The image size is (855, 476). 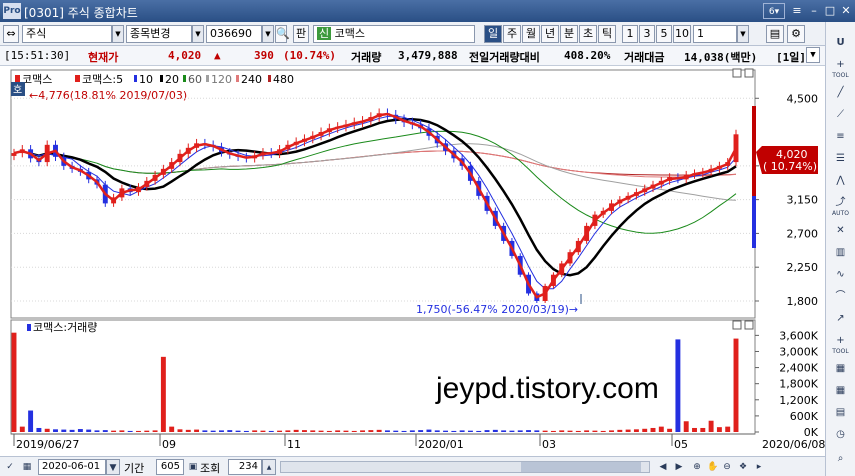 What do you see at coordinates (493, 34) in the screenshot?
I see `period-daily-button: 일` at bounding box center [493, 34].